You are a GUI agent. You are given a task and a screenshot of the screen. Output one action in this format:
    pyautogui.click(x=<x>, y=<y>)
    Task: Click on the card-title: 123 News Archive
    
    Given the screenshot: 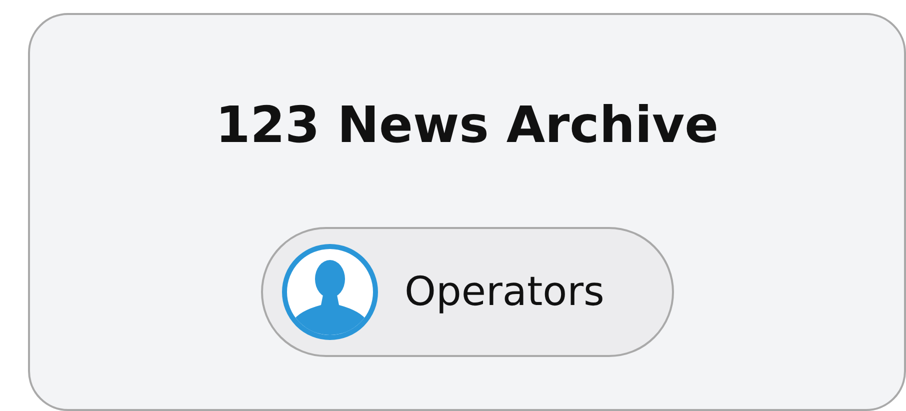 What is the action you would take?
    pyautogui.click(x=467, y=125)
    